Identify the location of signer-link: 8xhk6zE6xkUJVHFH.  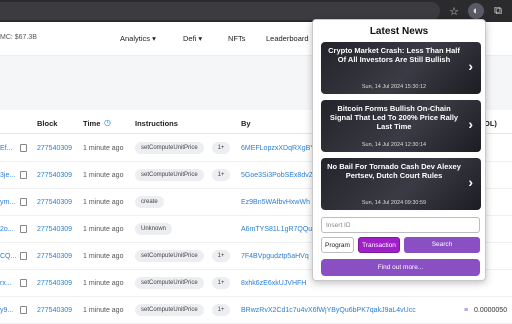
(273, 283).